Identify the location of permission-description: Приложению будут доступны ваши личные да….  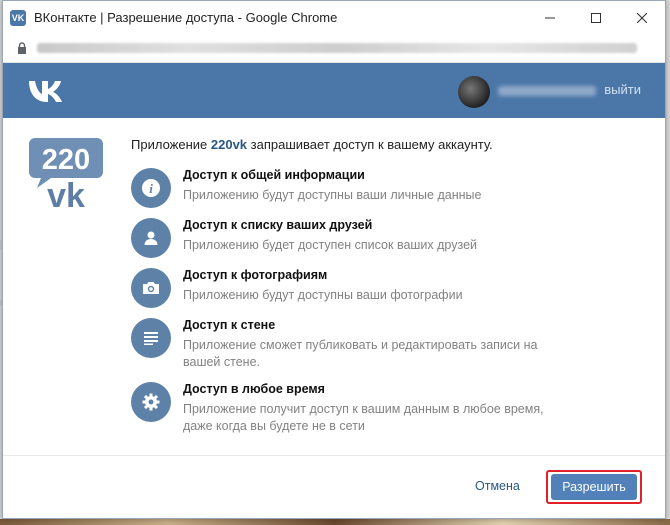
(332, 195).